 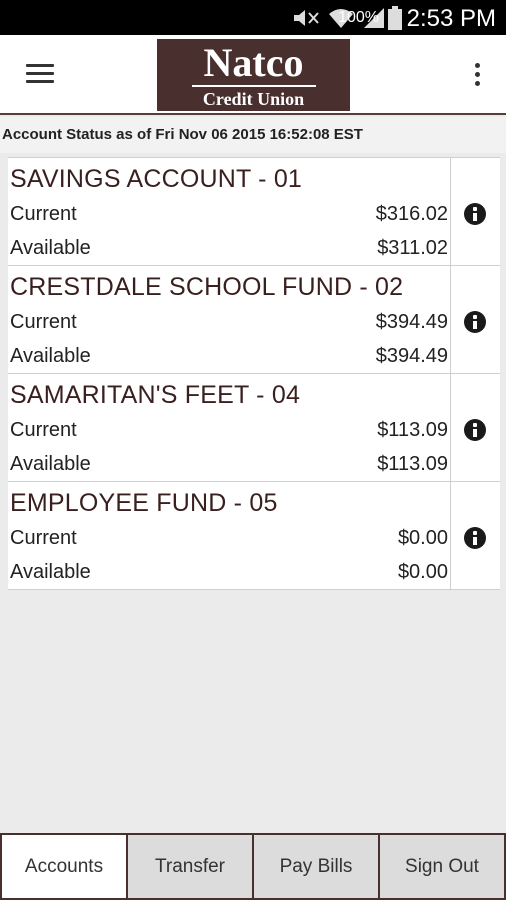 I want to click on more-options-icon, so click(x=477, y=76).